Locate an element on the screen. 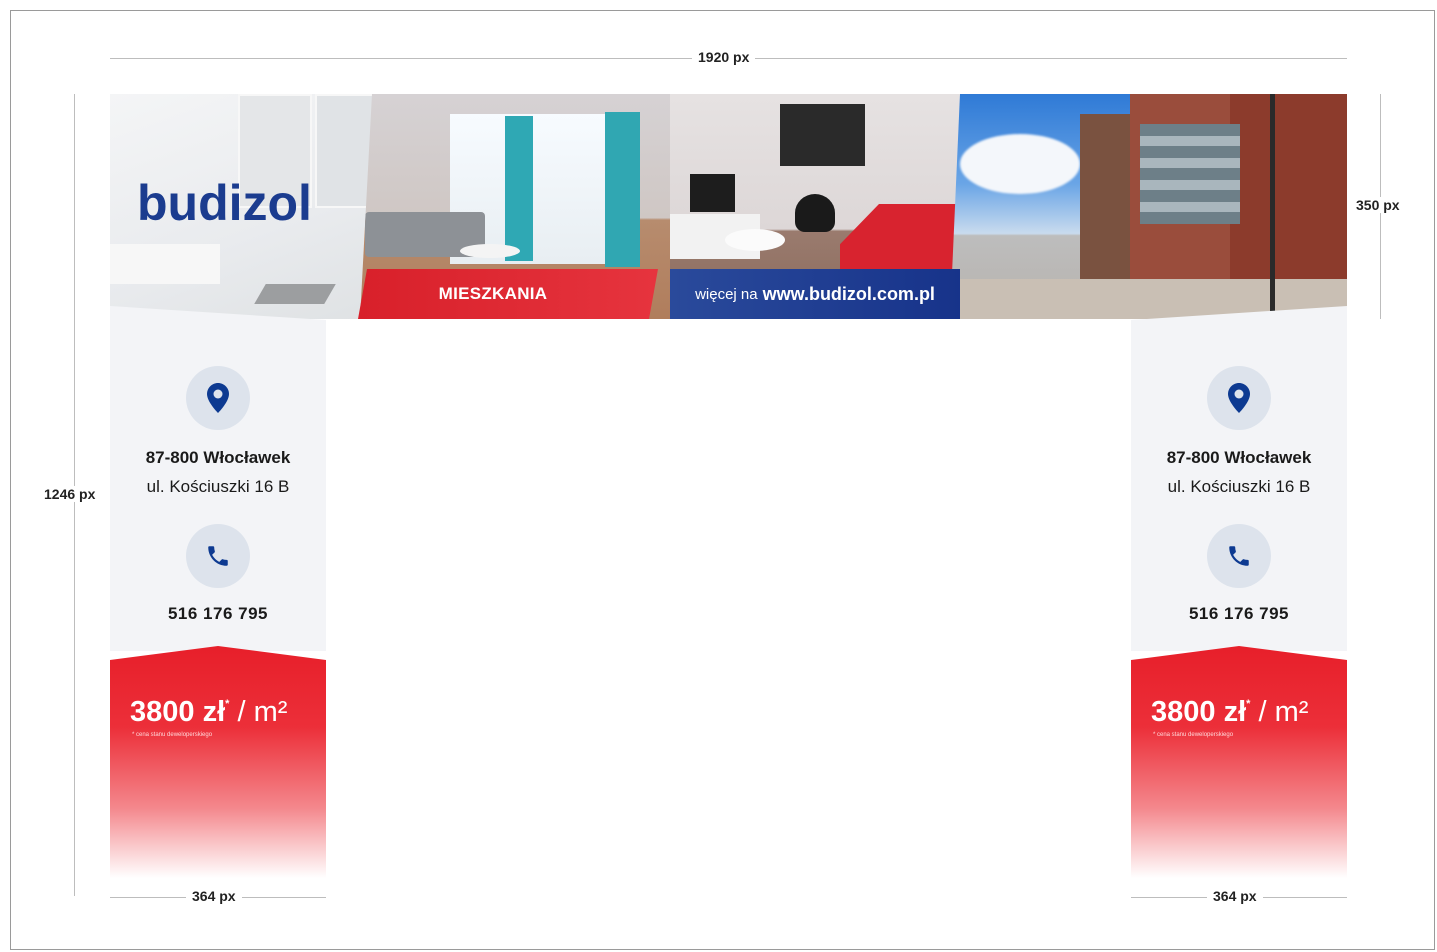 The width and height of the screenshot is (1437, 952). right-price-footnote: * cena stanu deweloperskiego is located at coordinates (1193, 735).